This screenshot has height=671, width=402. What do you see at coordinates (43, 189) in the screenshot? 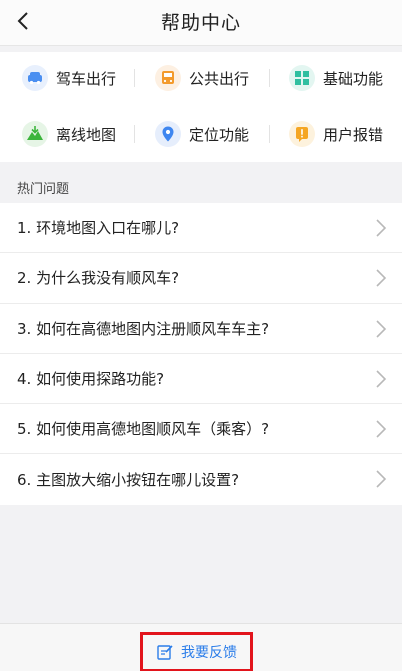
I see `hot-questions-heading: 热门问题` at bounding box center [43, 189].